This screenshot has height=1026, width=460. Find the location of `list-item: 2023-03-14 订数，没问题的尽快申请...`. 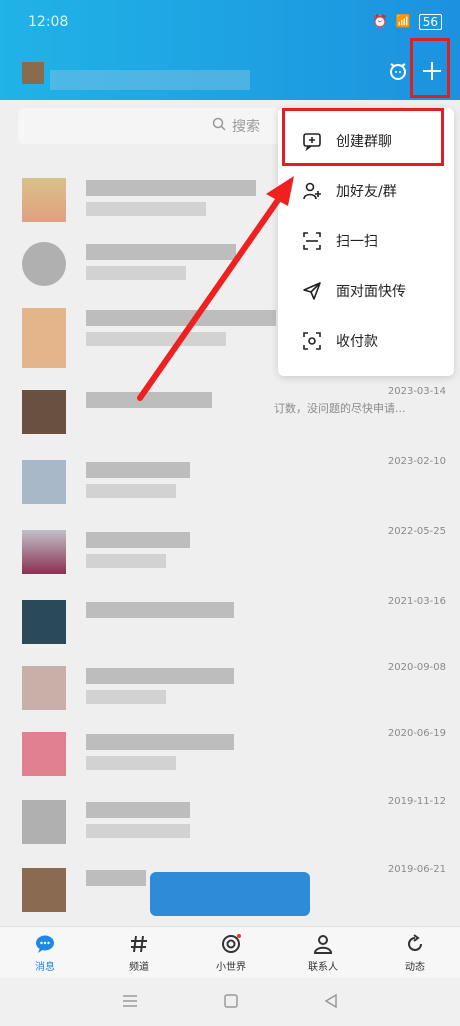

list-item: 2023-03-14 订数，没问题的尽快申请... is located at coordinates (230, 415).